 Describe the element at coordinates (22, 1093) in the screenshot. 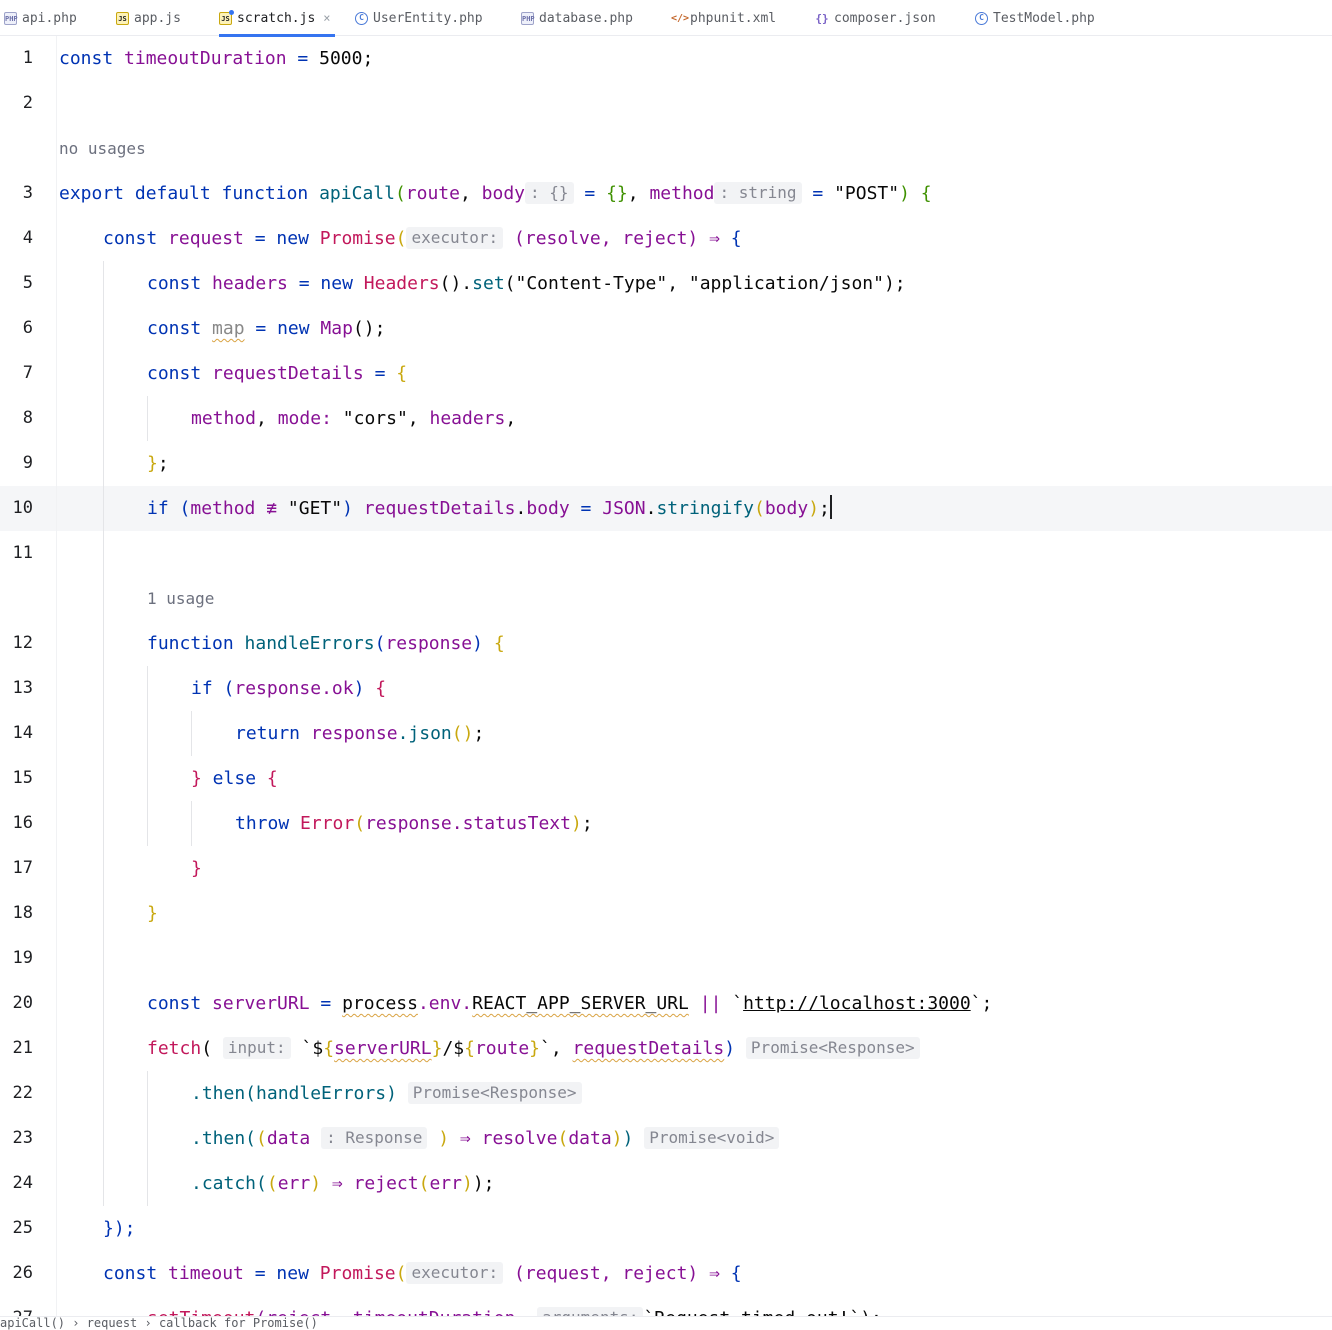

I see `line-number: 22` at that location.